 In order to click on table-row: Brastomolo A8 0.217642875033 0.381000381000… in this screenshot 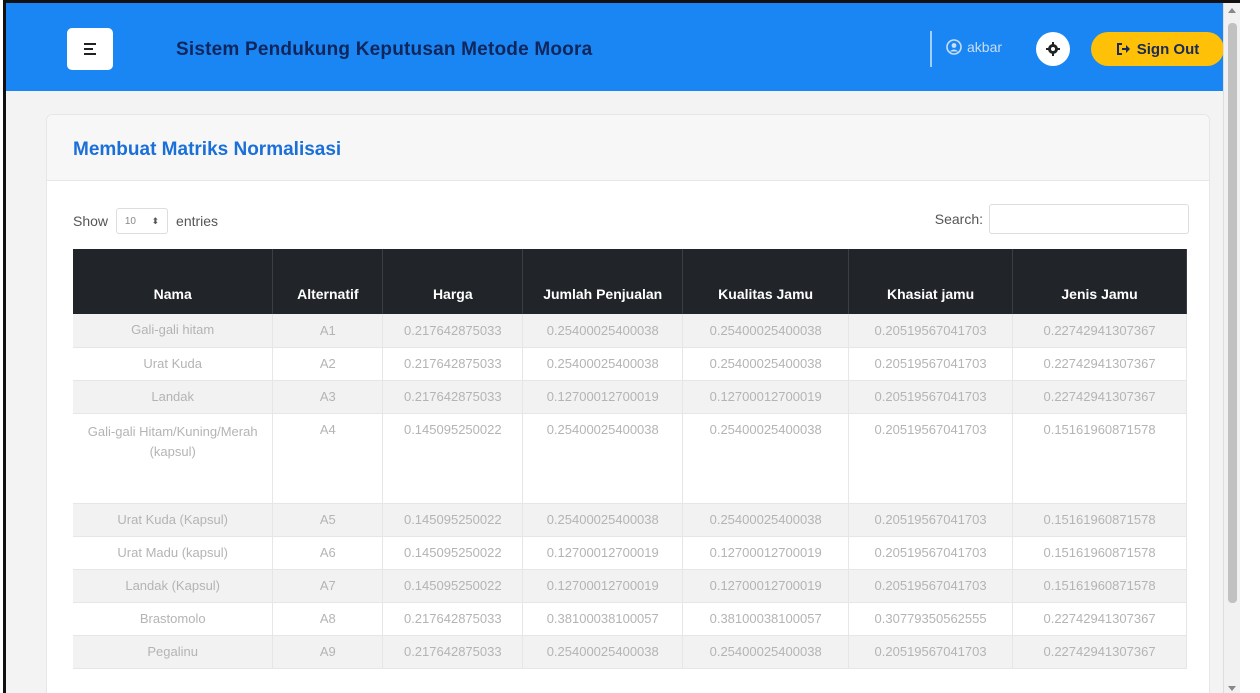, I will do `click(630, 619)`.